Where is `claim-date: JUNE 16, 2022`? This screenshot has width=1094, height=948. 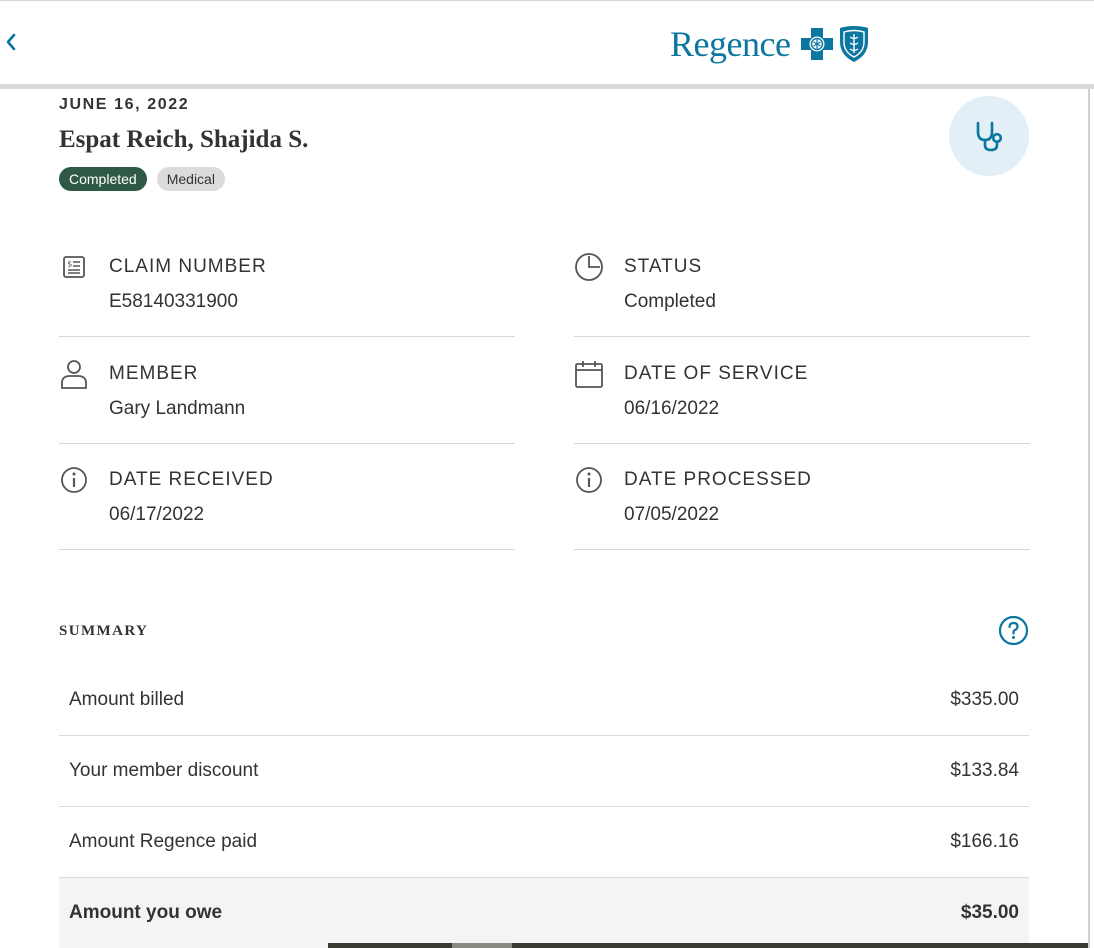
claim-date: JUNE 16, 2022 is located at coordinates (124, 104).